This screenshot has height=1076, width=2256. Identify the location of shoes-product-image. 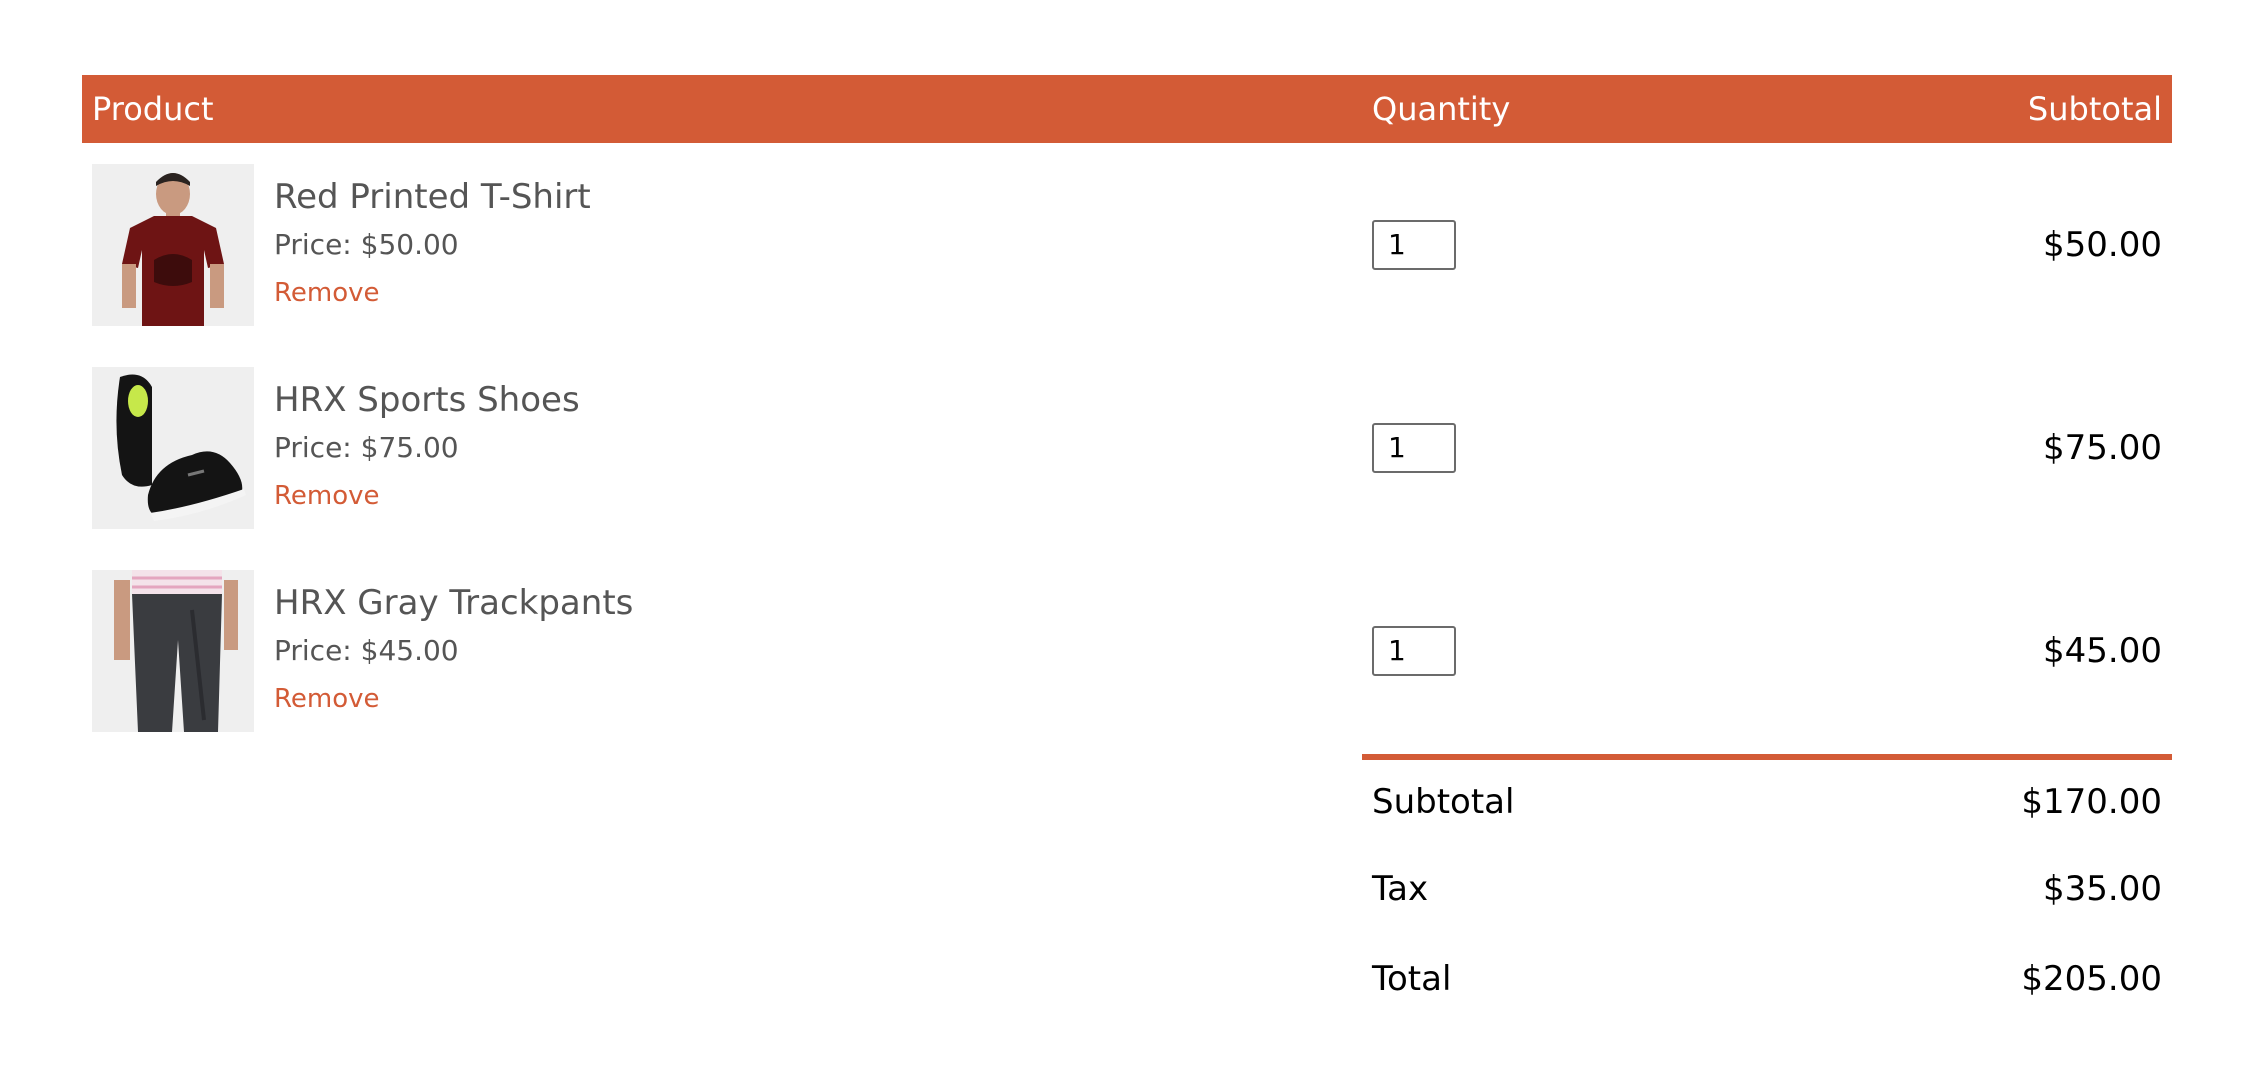
(173, 447).